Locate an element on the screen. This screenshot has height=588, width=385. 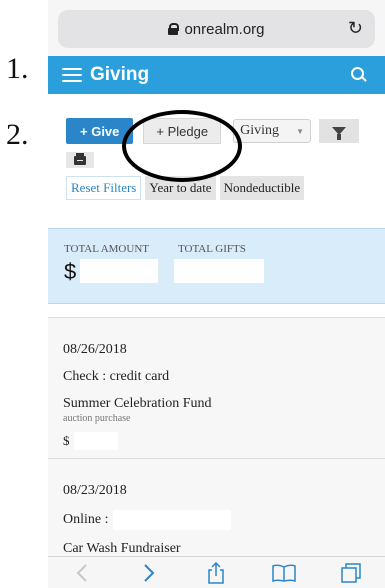
reset-filters-button: Reset Filters is located at coordinates (104, 188).